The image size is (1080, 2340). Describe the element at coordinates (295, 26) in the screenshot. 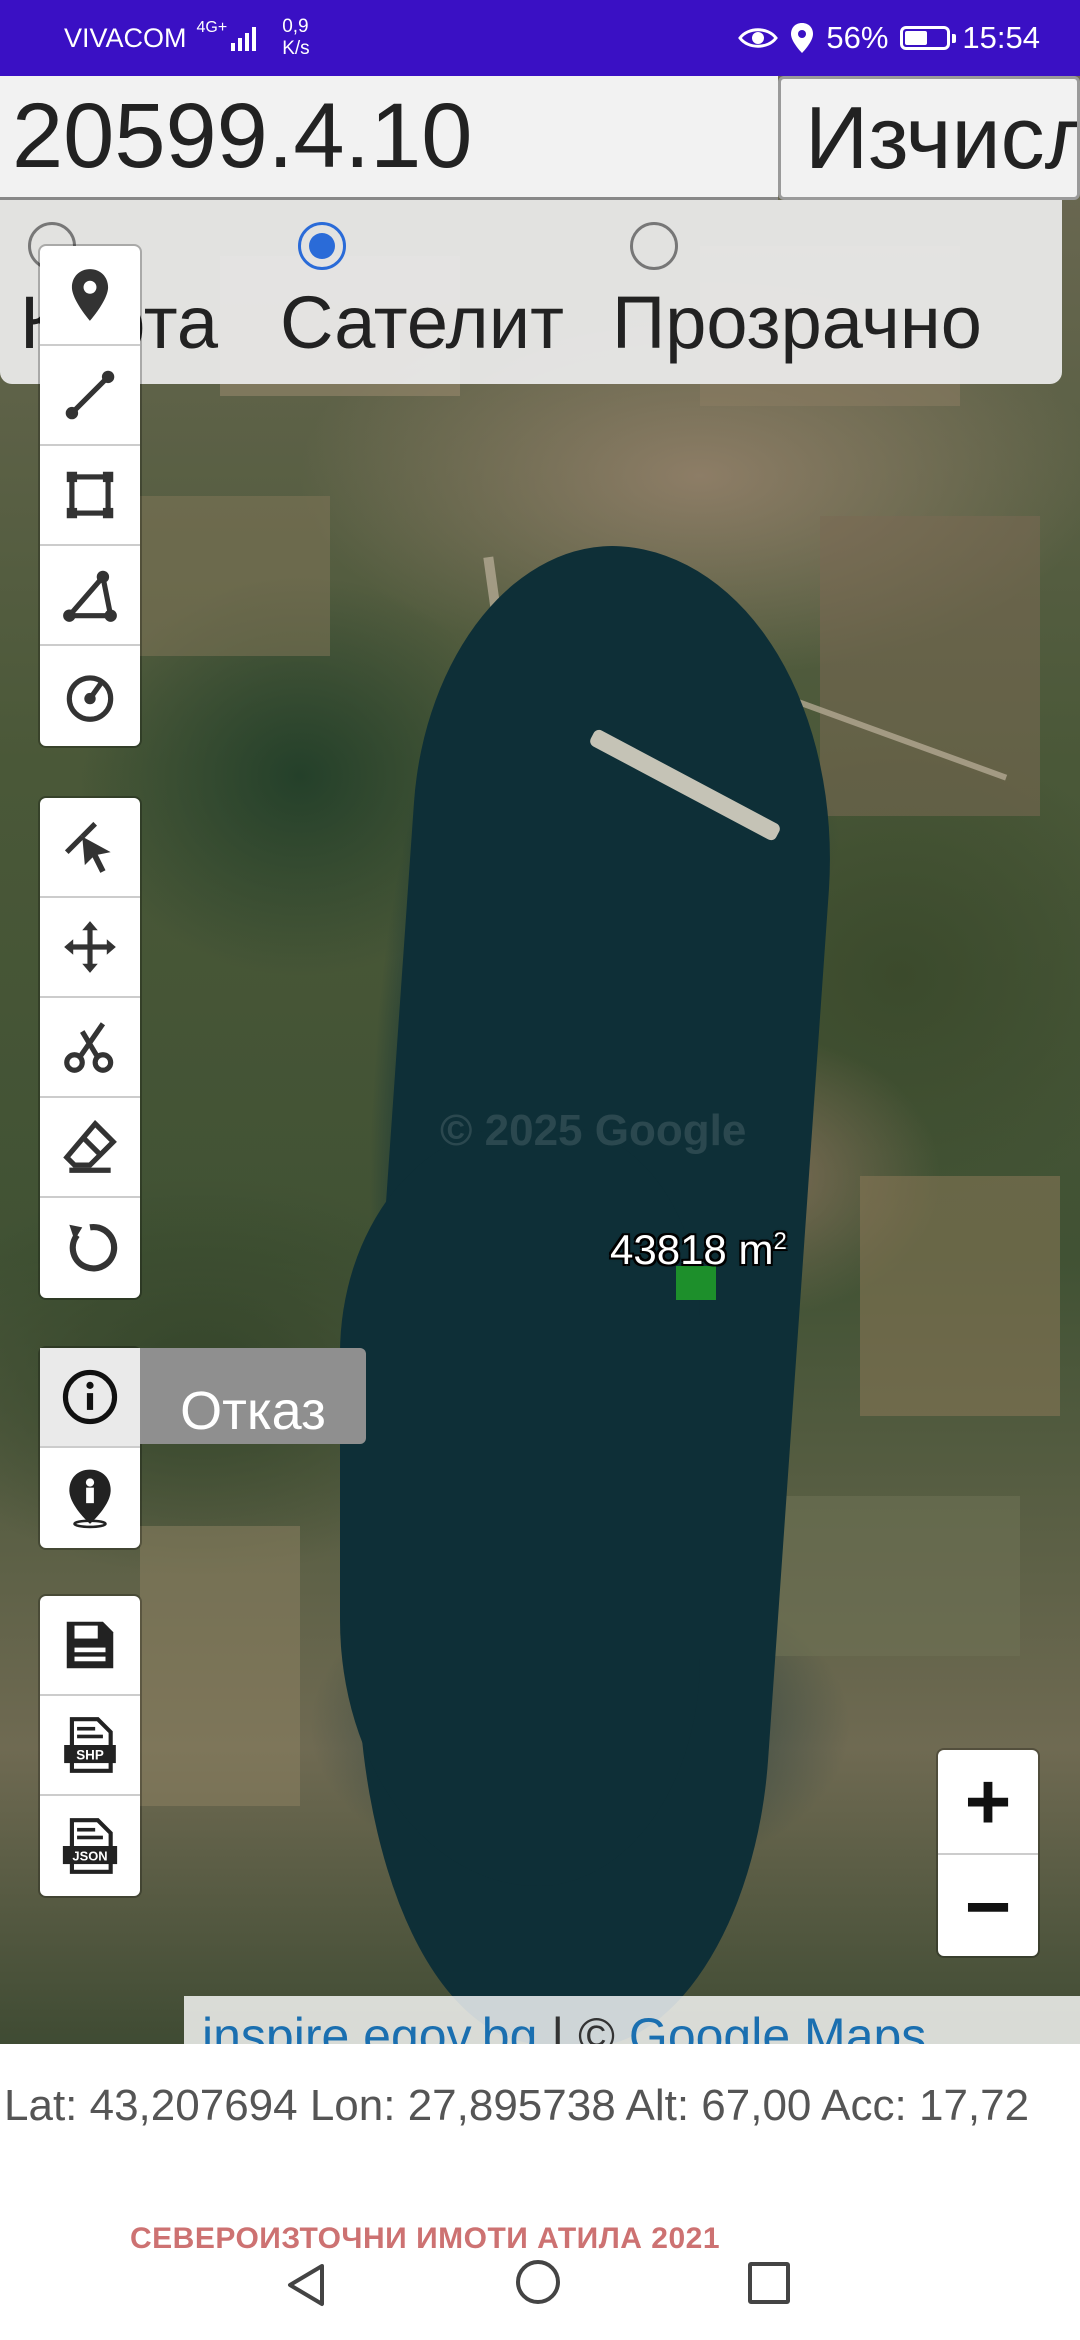

I see `speed-value: 0,9` at that location.